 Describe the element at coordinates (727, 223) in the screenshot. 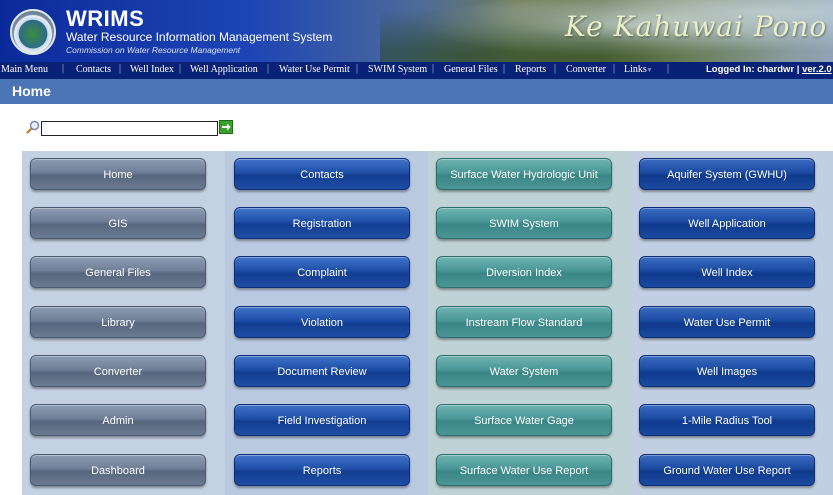

I see `well-application-button: Well Application` at that location.